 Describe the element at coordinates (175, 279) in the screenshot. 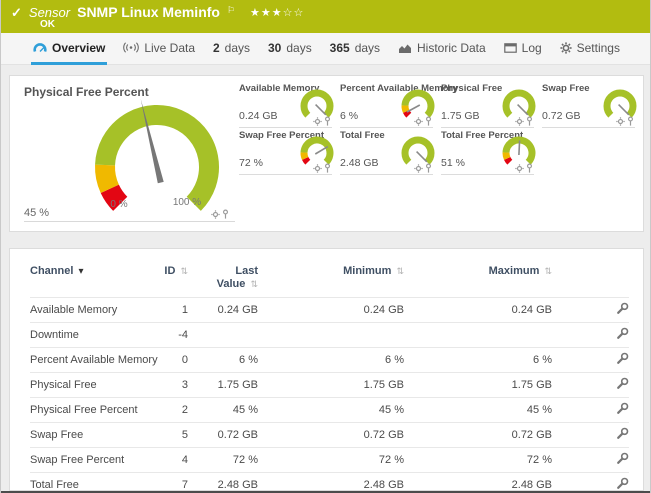

I see `column-header-id: ID ⇅` at that location.